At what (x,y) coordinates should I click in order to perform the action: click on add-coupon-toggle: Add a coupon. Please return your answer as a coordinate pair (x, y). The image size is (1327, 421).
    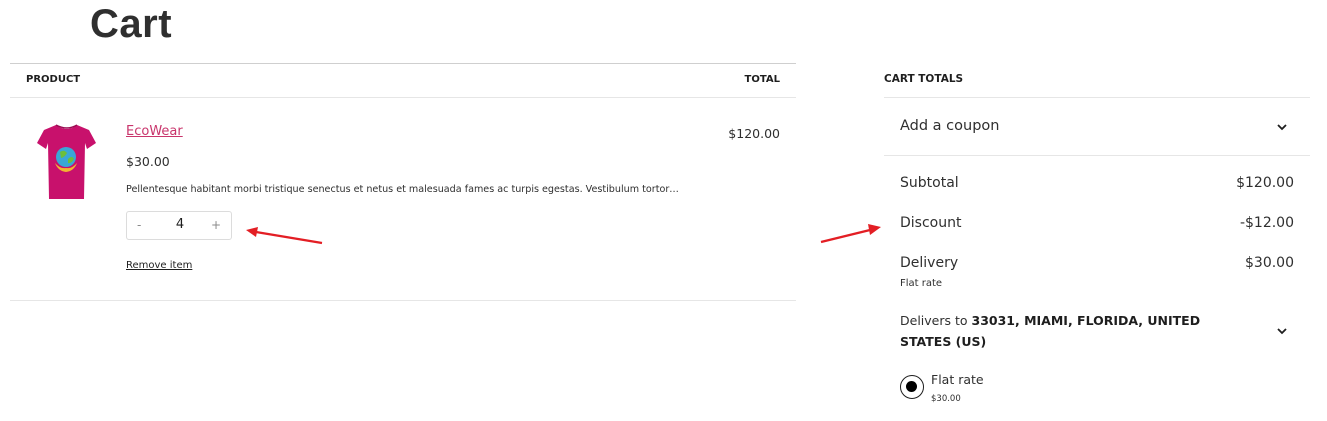
    Looking at the image, I should click on (1097, 126).